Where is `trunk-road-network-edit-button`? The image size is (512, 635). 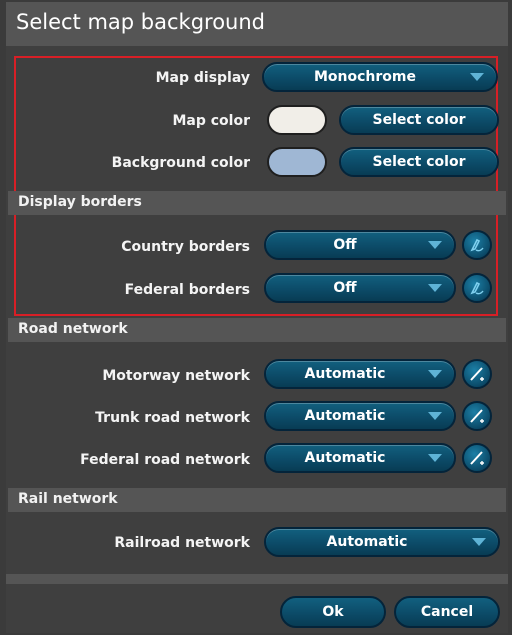 trunk-road-network-edit-button is located at coordinates (477, 416).